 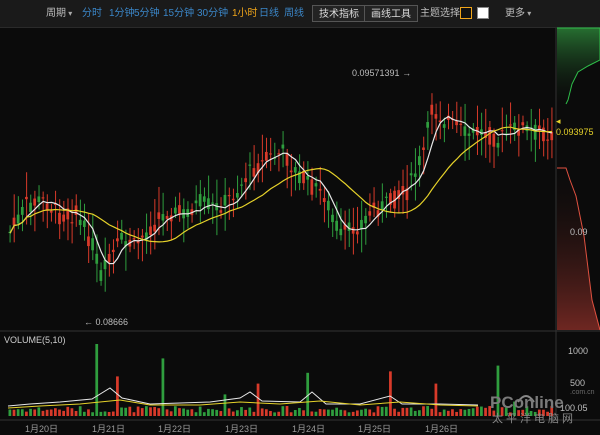 What do you see at coordinates (575, 126) in the screenshot?
I see `current-price-label: ◂ 0.093975` at bounding box center [575, 126].